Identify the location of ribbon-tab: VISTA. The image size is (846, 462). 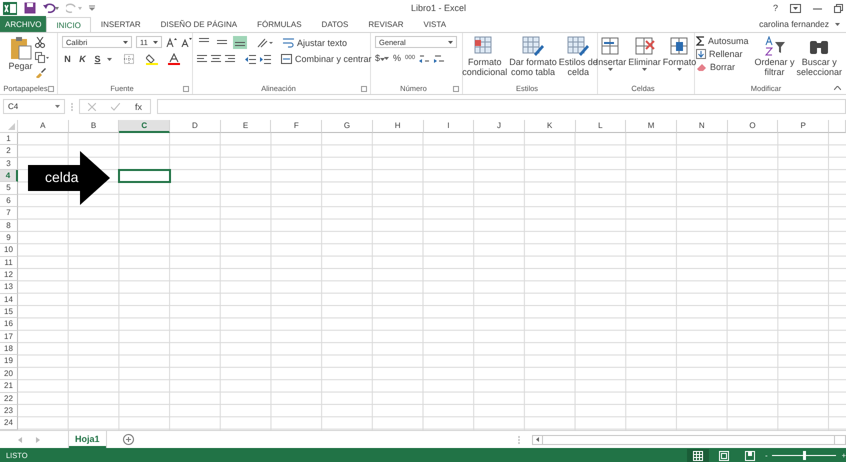
(435, 24).